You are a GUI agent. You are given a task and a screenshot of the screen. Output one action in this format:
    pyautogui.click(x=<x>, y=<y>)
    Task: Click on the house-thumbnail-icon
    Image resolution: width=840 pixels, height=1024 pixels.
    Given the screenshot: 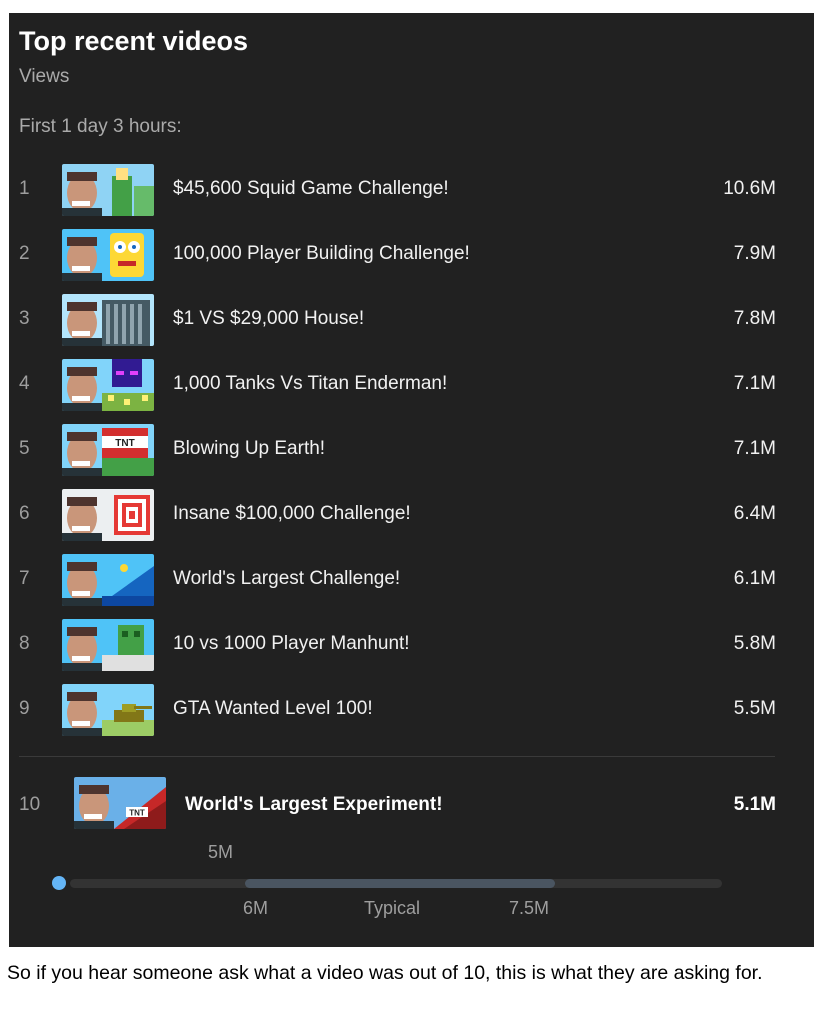 What is the action you would take?
    pyautogui.click(x=108, y=320)
    